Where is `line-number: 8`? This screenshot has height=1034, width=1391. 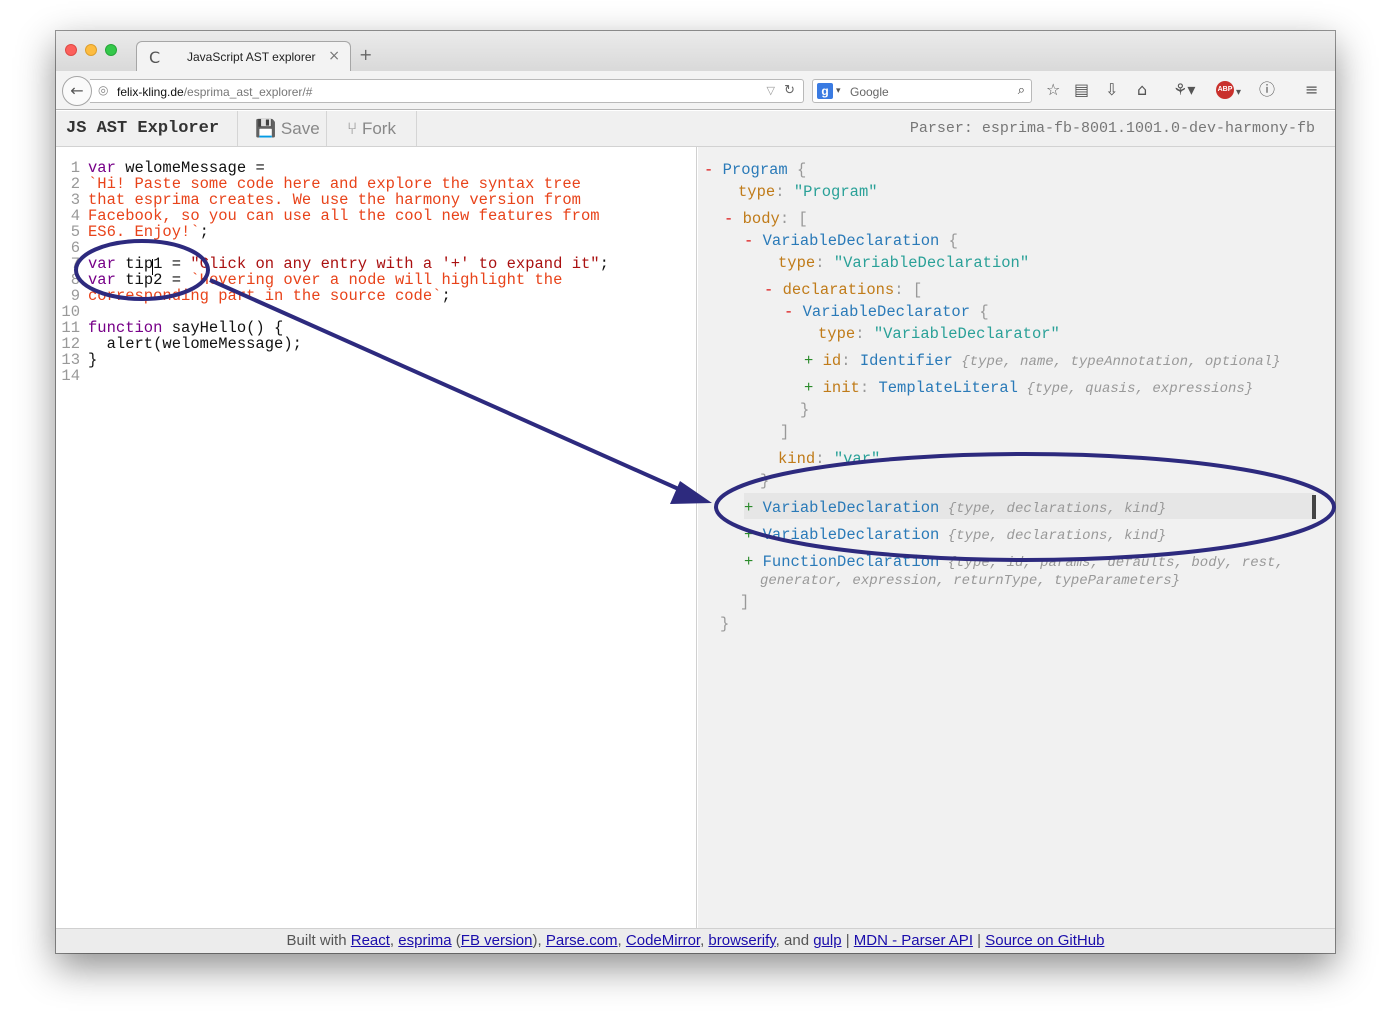 line-number: 8 is located at coordinates (75, 280).